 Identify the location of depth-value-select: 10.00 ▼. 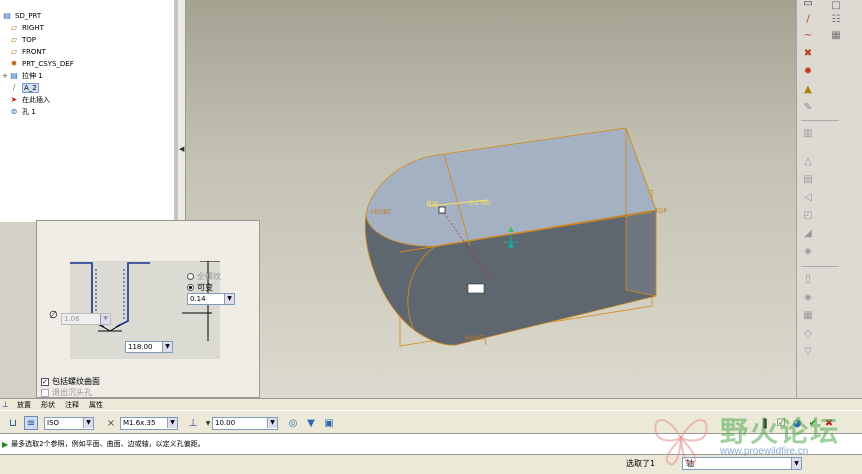
(245, 423).